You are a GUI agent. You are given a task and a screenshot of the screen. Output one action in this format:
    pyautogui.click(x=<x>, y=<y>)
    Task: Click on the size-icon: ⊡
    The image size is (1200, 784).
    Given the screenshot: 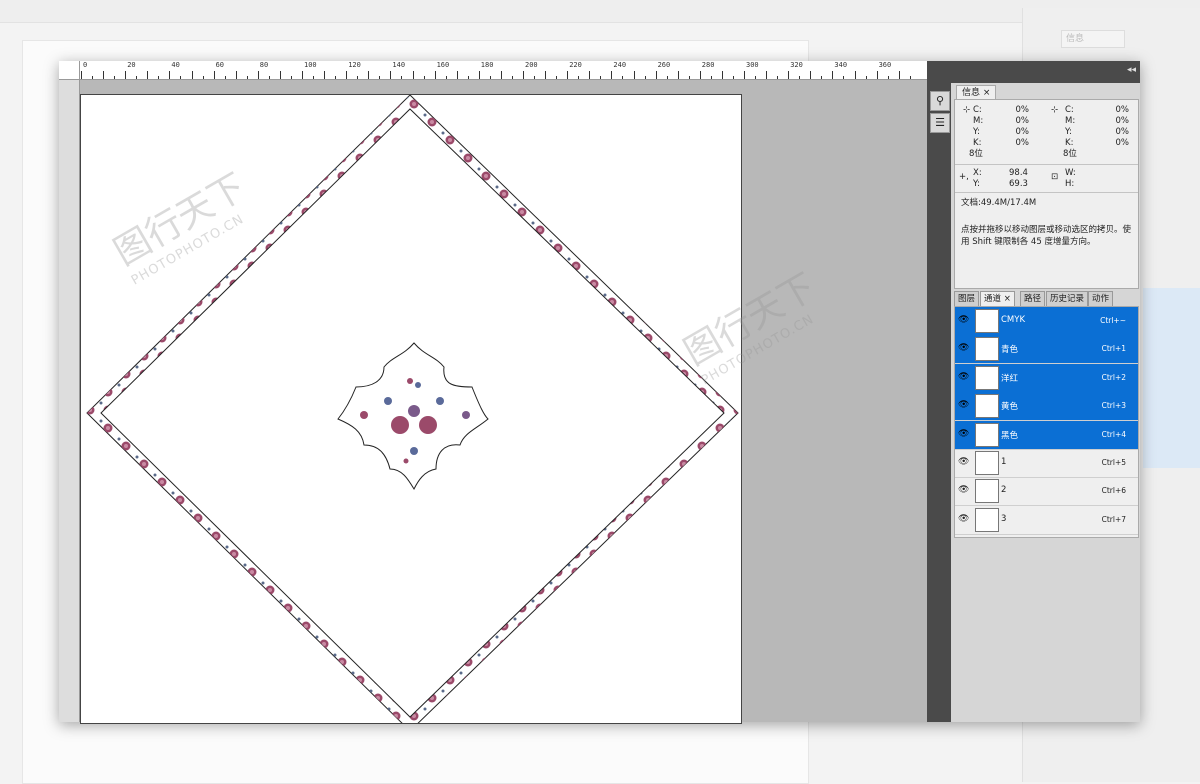 What is the action you would take?
    pyautogui.click(x=1055, y=177)
    